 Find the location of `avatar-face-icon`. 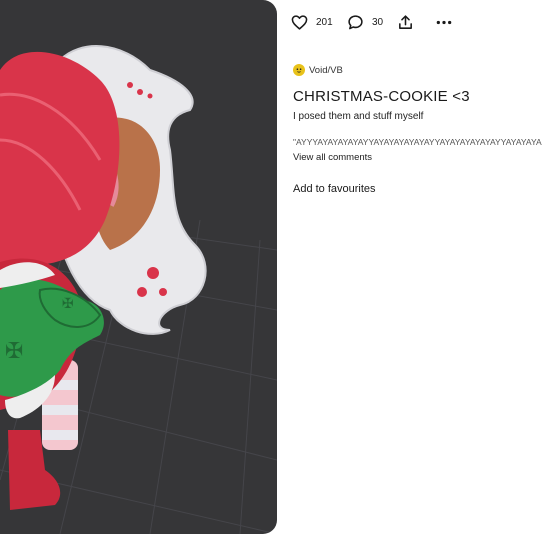

avatar-face-icon is located at coordinates (299, 70).